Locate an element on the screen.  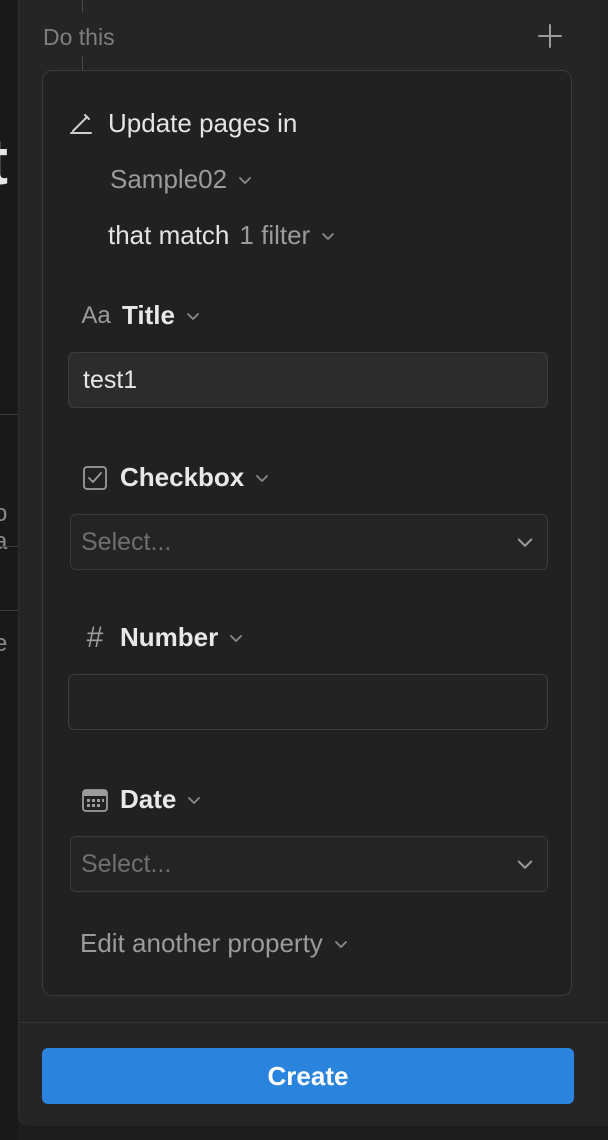
footer-divider is located at coordinates (313, 1022).